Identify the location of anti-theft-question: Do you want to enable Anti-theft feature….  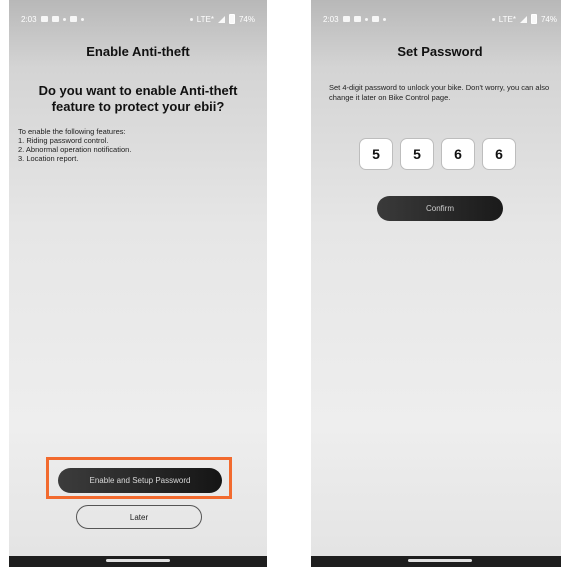
(138, 98).